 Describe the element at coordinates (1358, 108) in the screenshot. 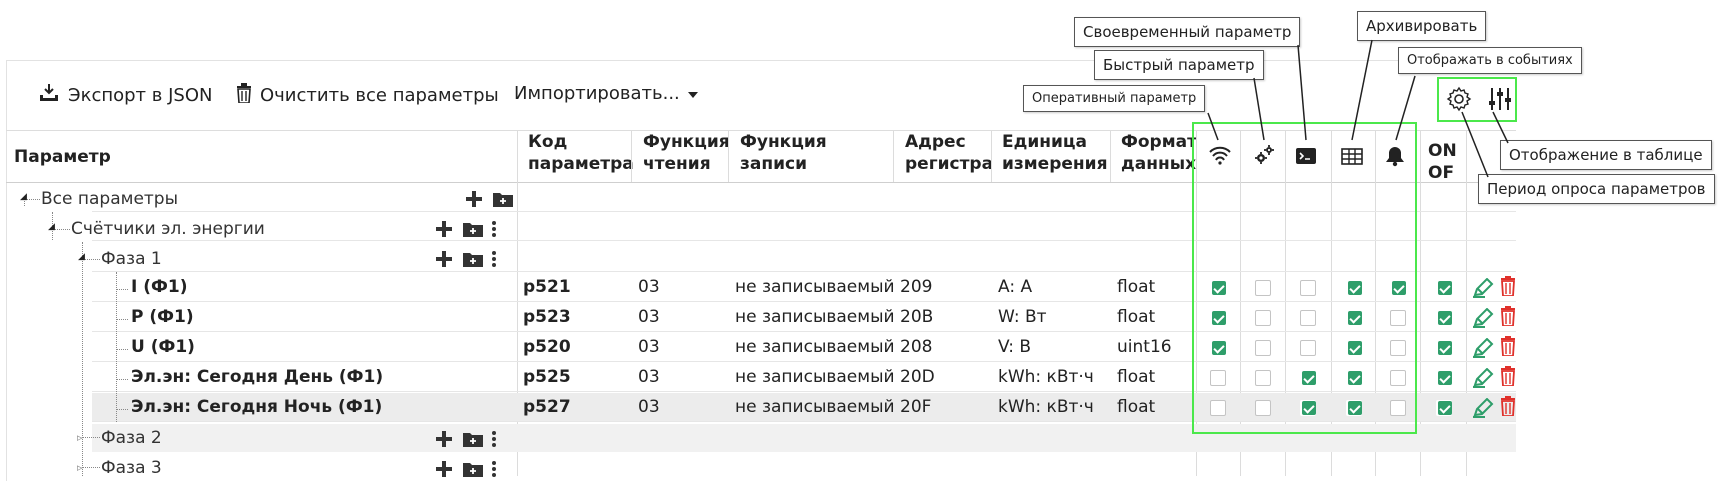

I see `callout-pointers` at that location.